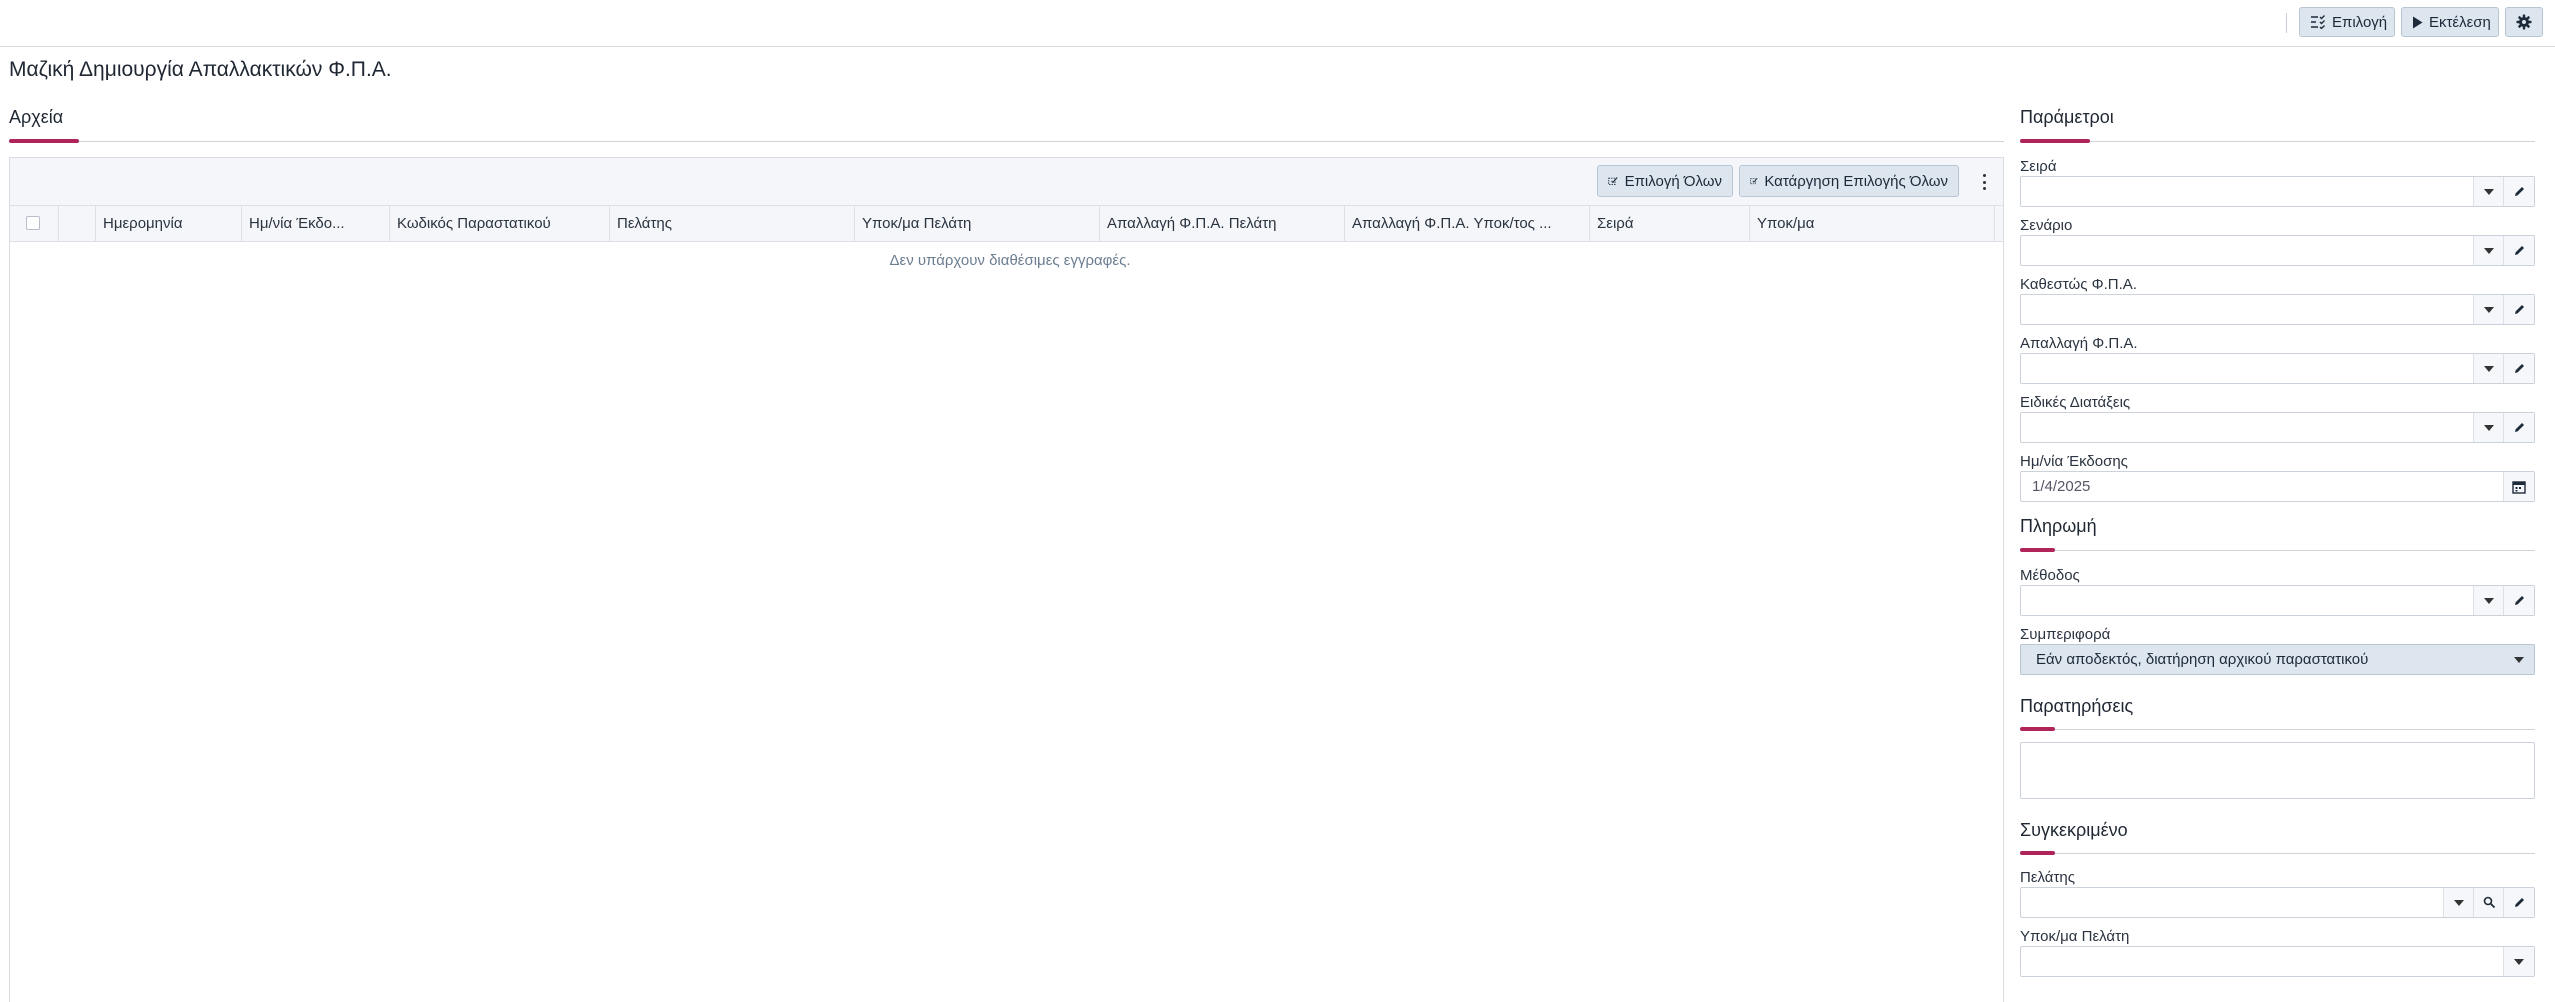 The width and height of the screenshot is (2555, 1002). What do you see at coordinates (2318, 22) in the screenshot?
I see `select-list-icon` at bounding box center [2318, 22].